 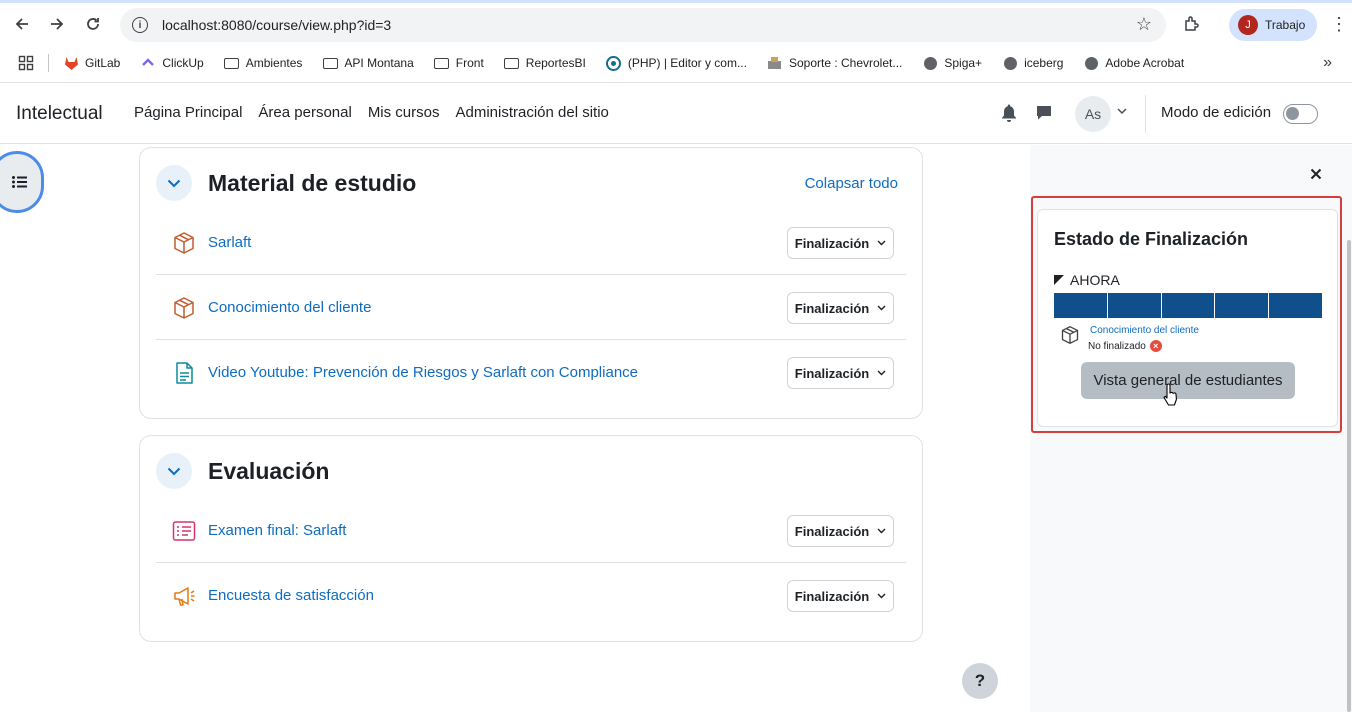 I want to click on activity-link: Examen final: Sarlaft, so click(x=277, y=530).